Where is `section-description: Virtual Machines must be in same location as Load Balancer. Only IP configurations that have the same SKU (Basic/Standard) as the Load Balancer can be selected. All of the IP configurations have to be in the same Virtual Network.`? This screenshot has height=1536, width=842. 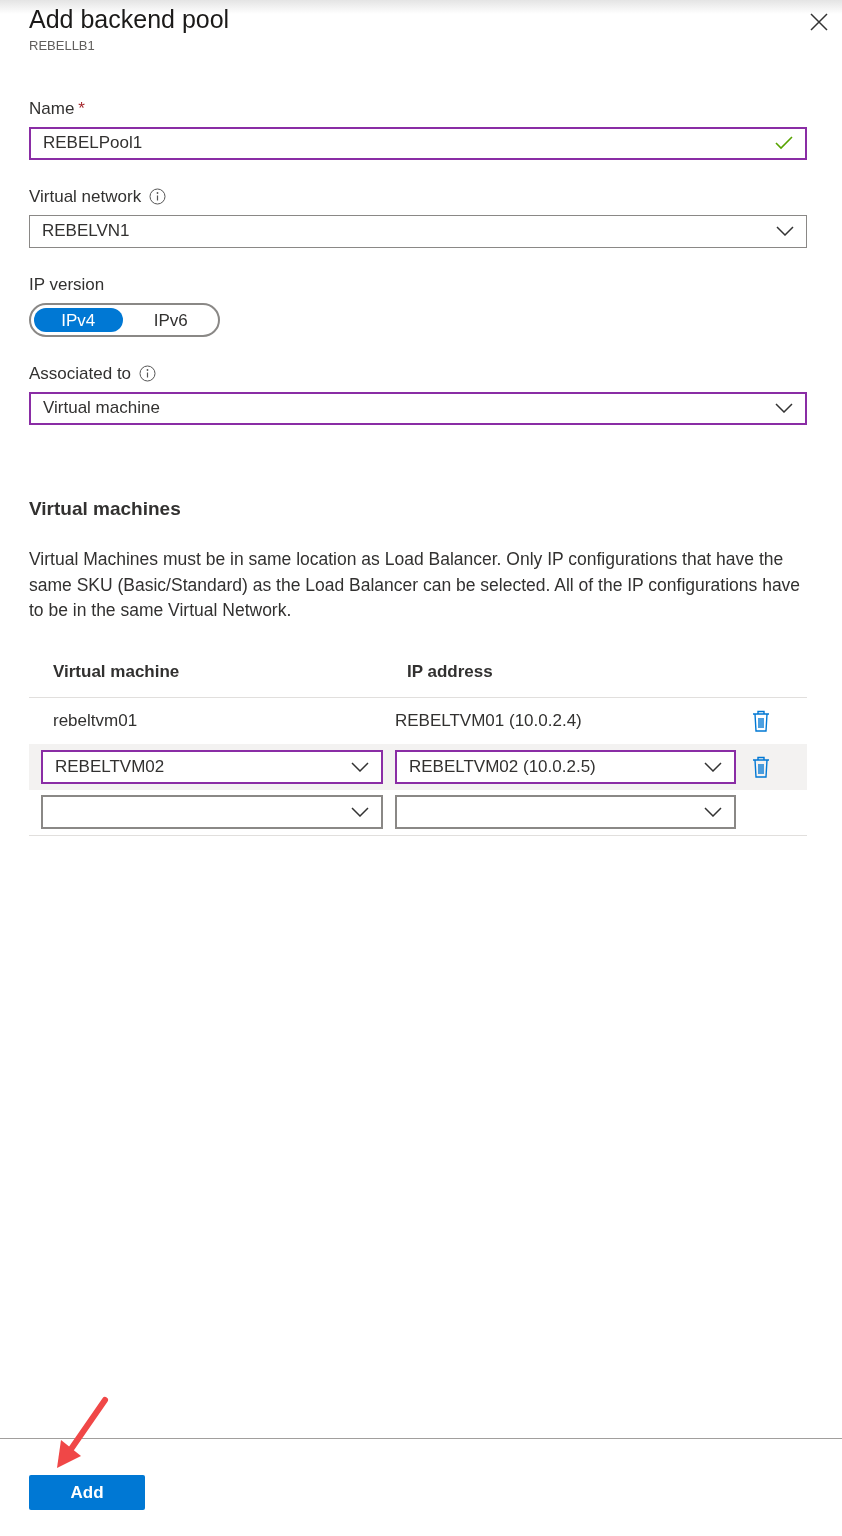
section-description: Virtual Machines must be in same location as Load Balancer. Only IP configurations that have the same SKU (Basic/Standard) as the Load Balancer can be selected. All of the IP configurations have to be in the same Virtual Network. is located at coordinates (415, 585).